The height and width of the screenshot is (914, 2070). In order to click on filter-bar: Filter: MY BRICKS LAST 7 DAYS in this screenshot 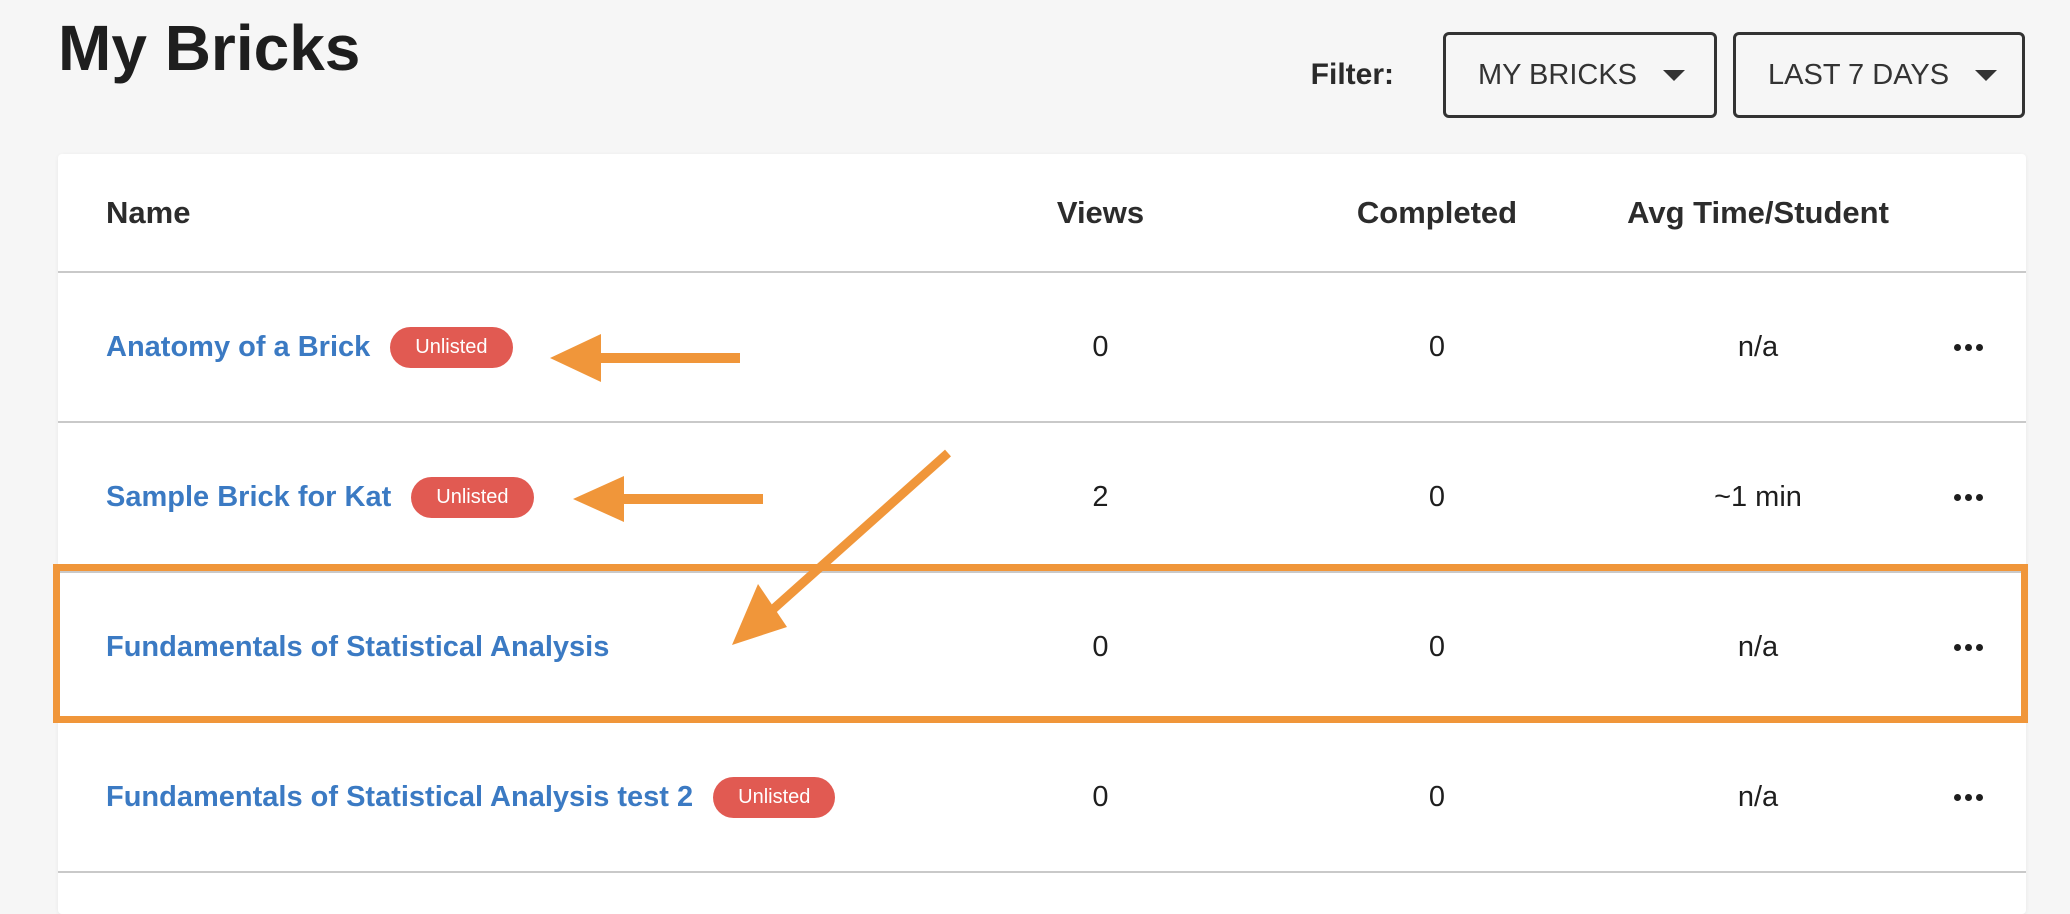, I will do `click(1668, 75)`.